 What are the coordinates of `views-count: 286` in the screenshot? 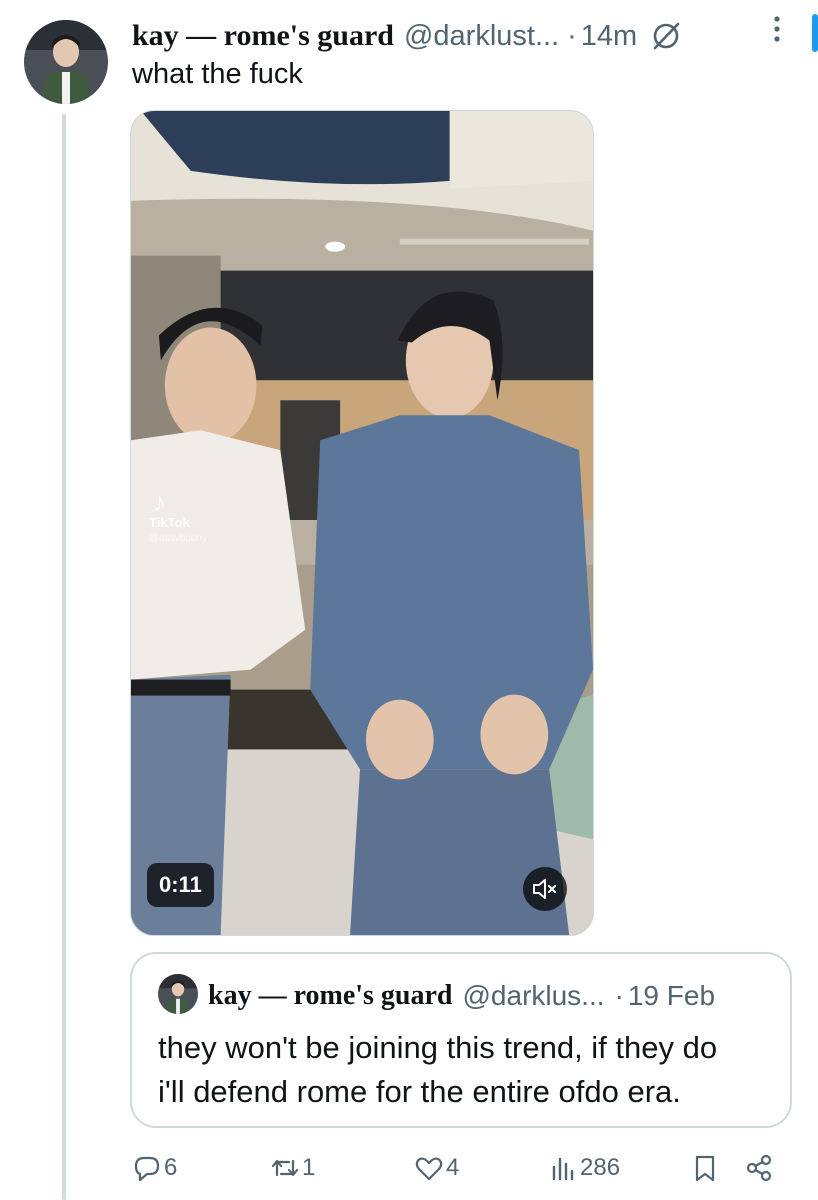 It's located at (600, 1167).